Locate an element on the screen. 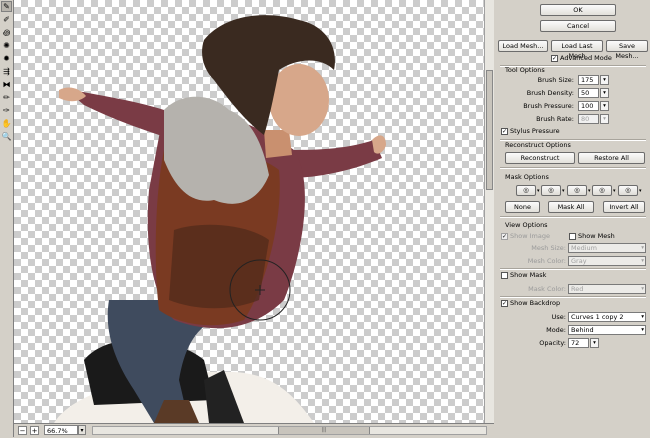  mesh-size-label: Mesh Size: is located at coordinates (548, 248).